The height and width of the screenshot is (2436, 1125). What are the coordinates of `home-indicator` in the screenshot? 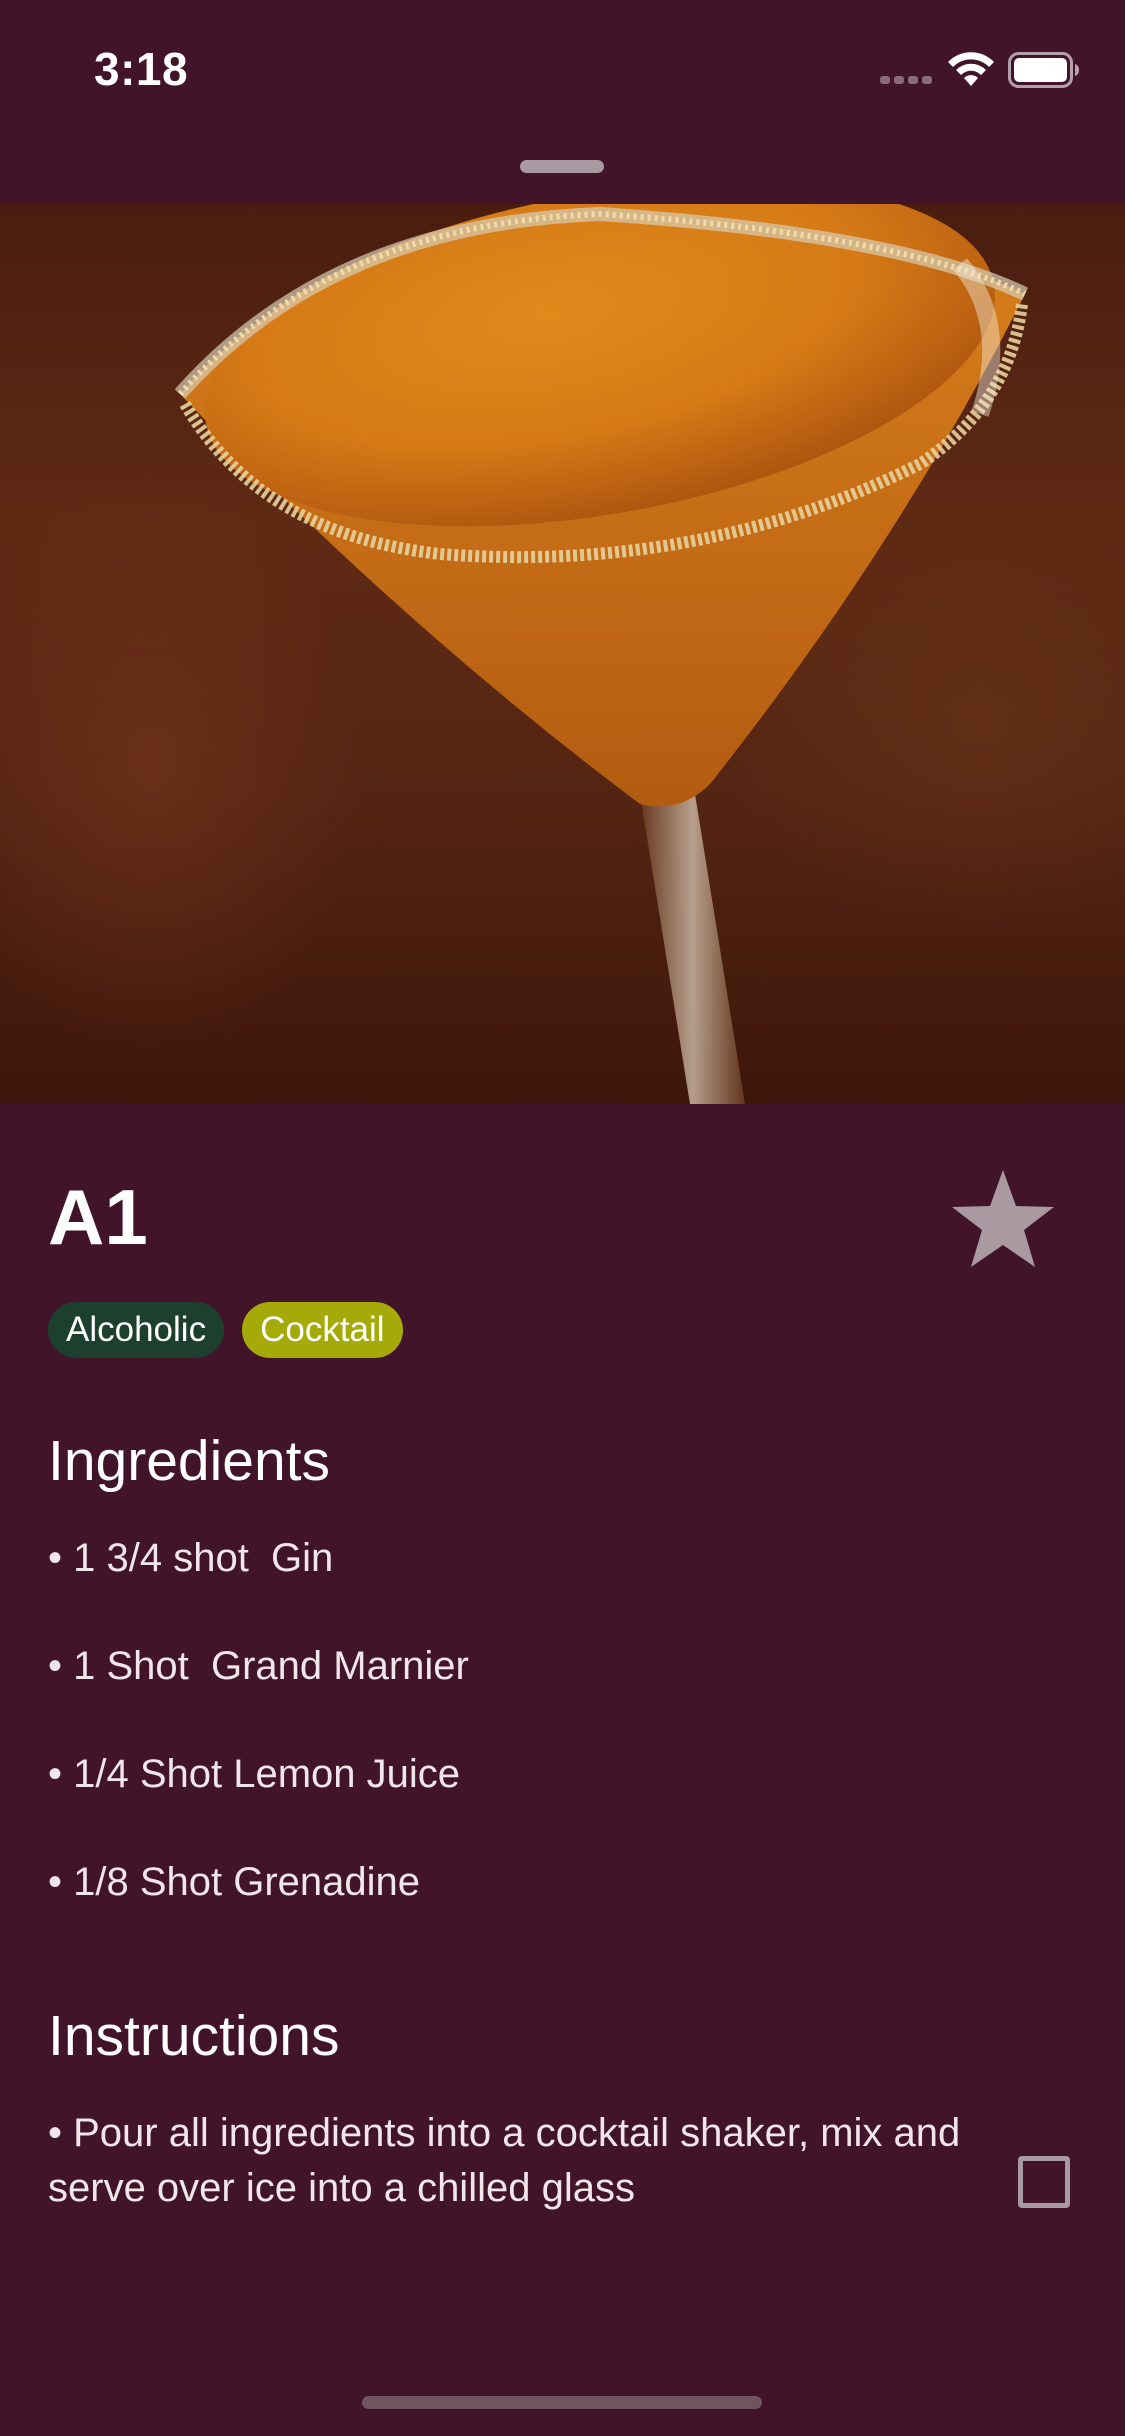 It's located at (562, 2402).